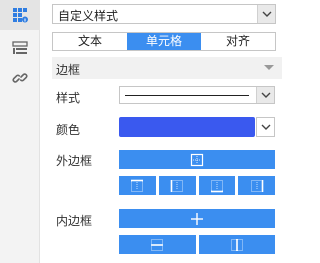  What do you see at coordinates (269, 67) in the screenshot?
I see `collapse-arrow-icon` at bounding box center [269, 67].